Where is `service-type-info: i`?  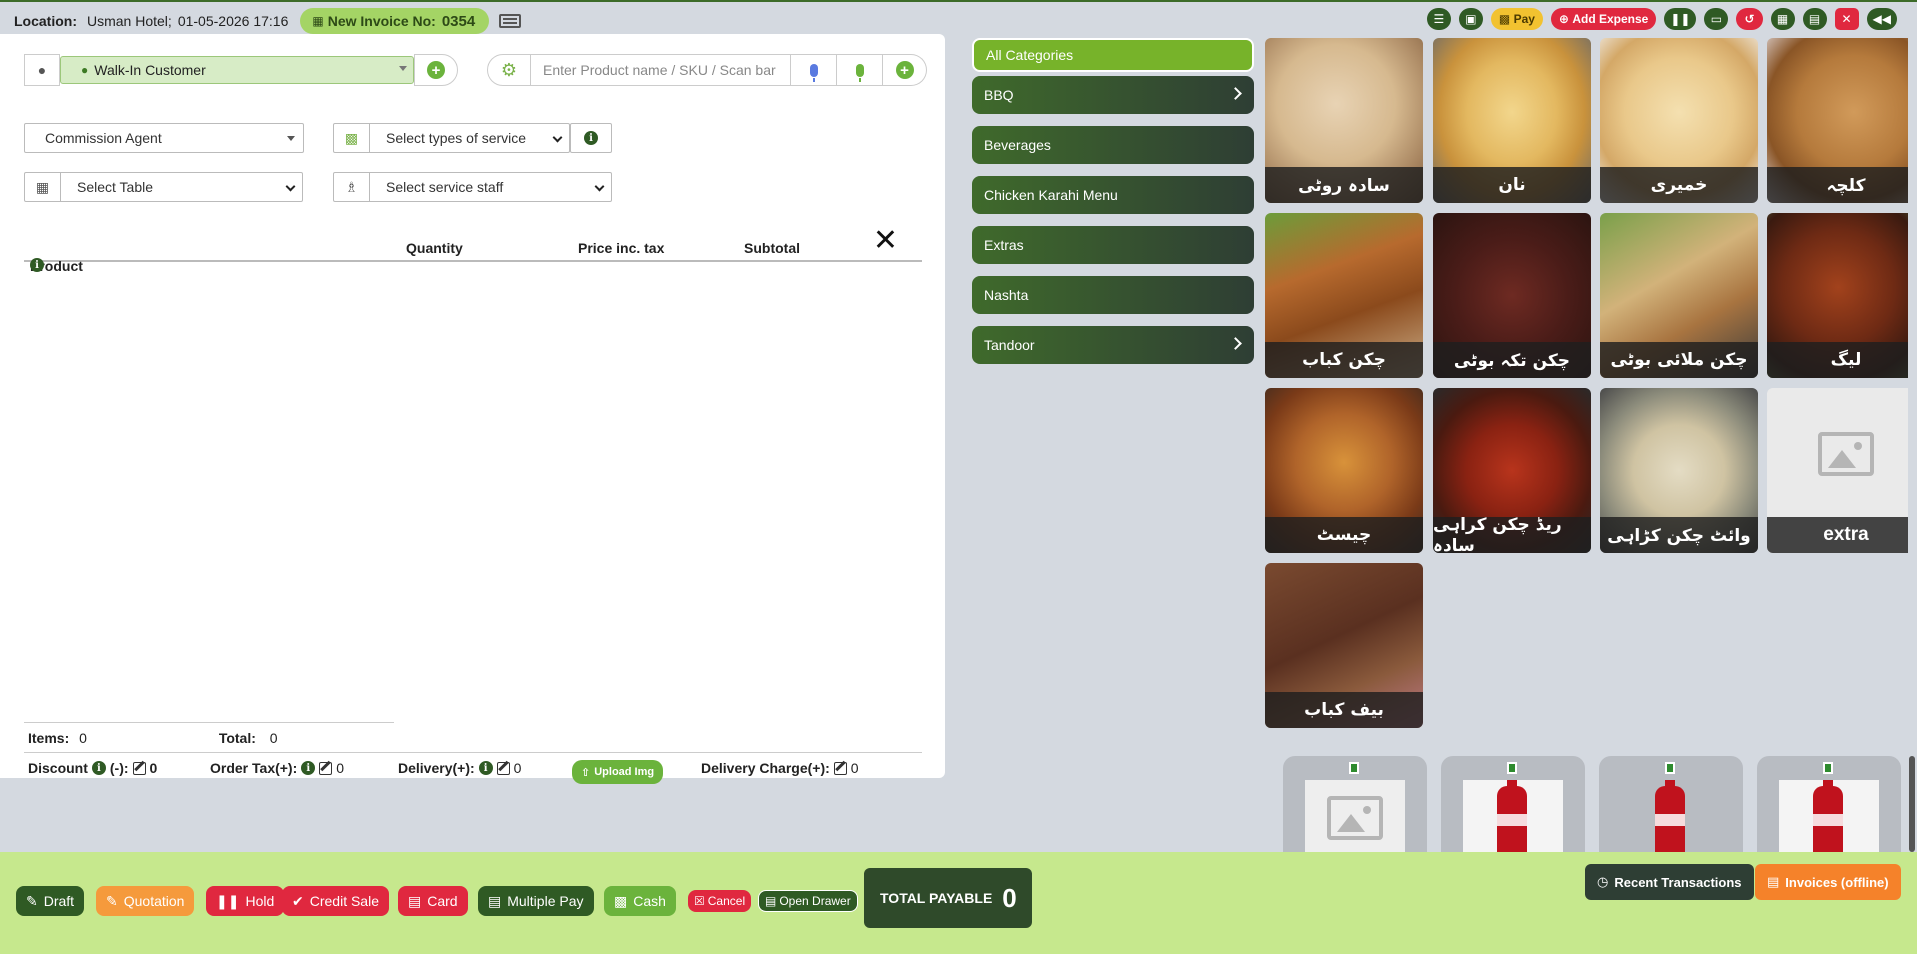 service-type-info: i is located at coordinates (591, 138).